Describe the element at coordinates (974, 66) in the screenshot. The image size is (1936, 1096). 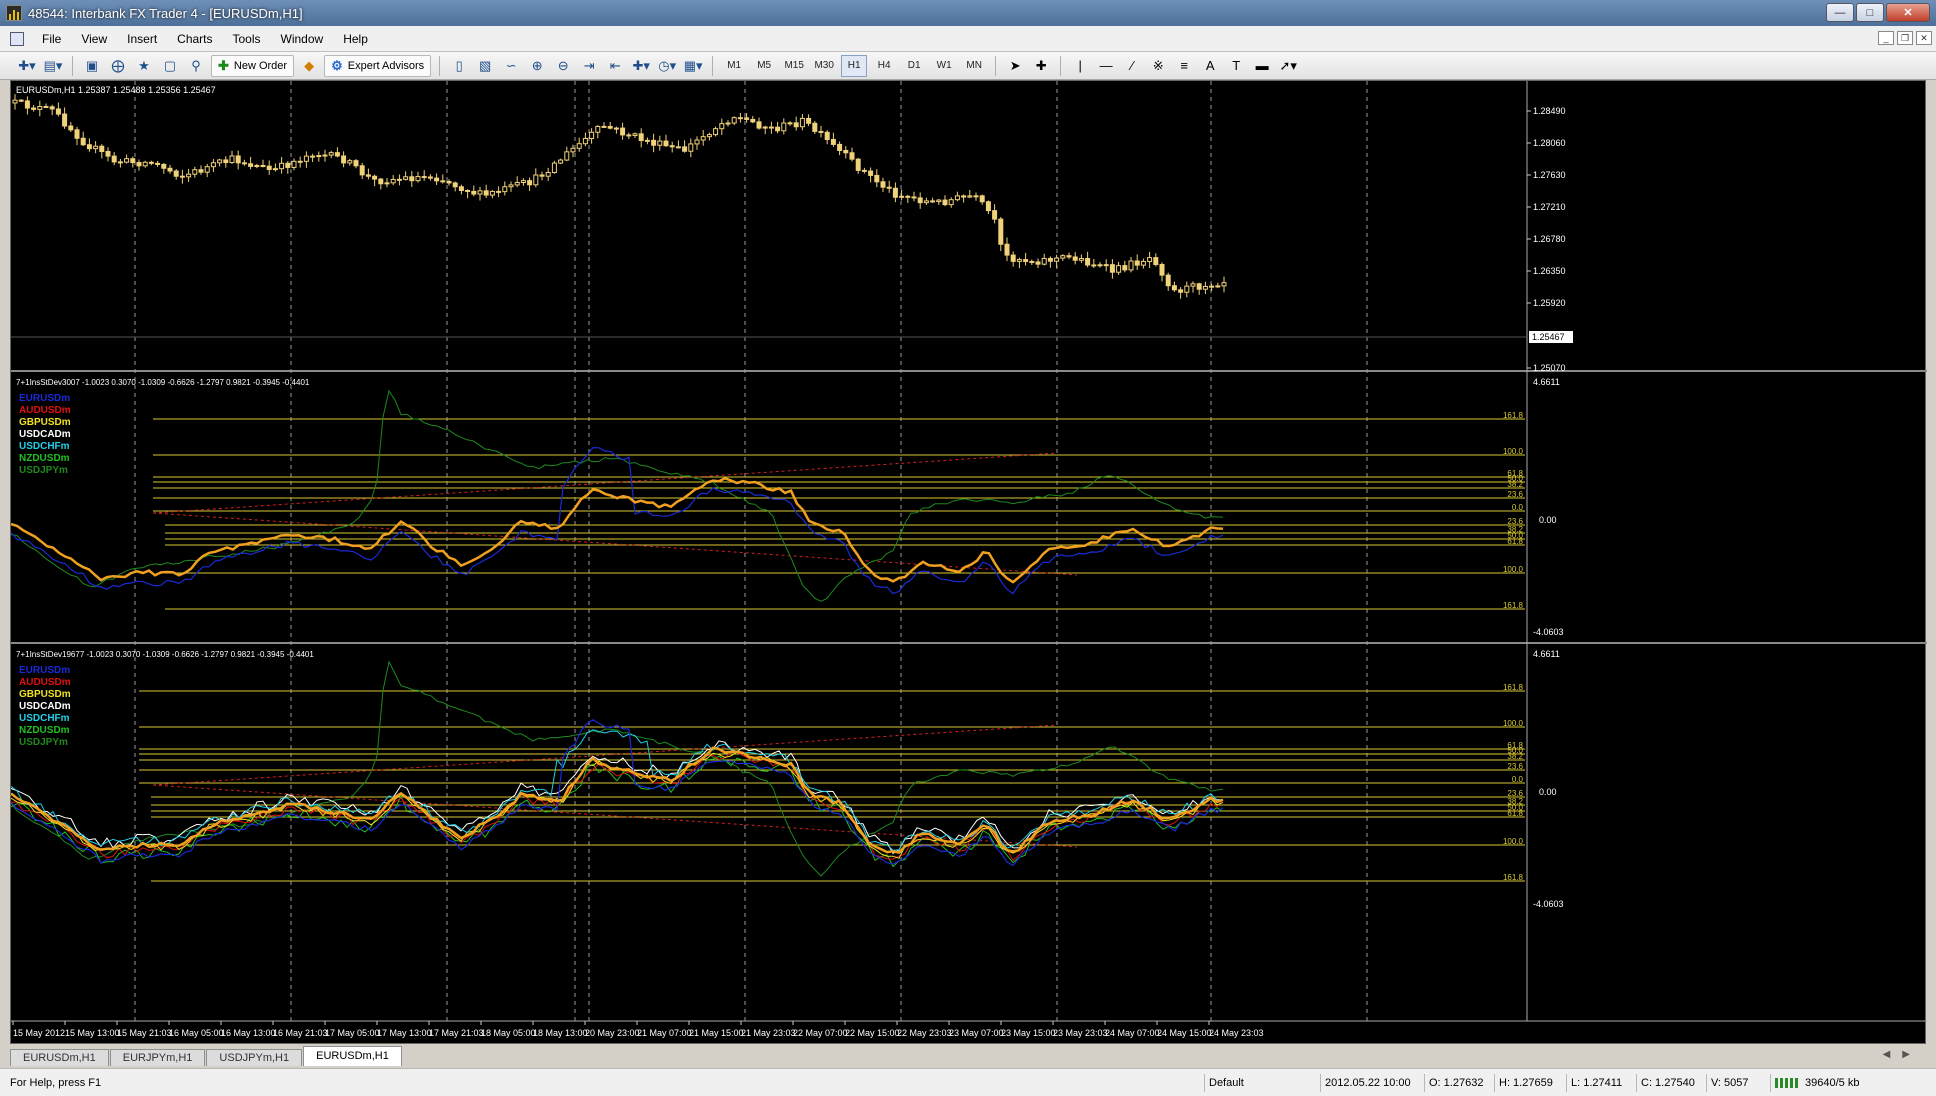
I see `timeframe-mn: MN` at that location.